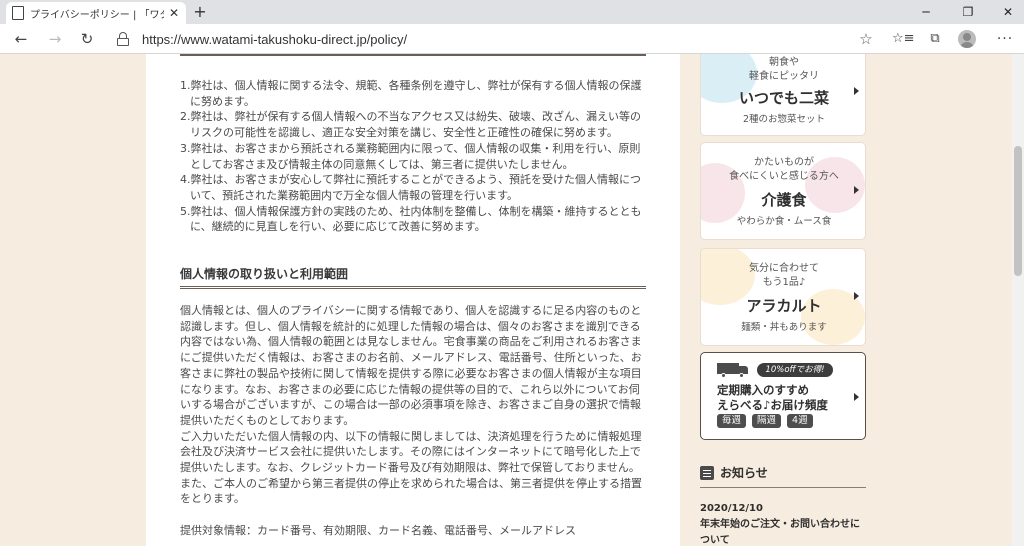  Describe the element at coordinates (866, 39) in the screenshot. I see `favorite-star-icon: ☆` at that location.